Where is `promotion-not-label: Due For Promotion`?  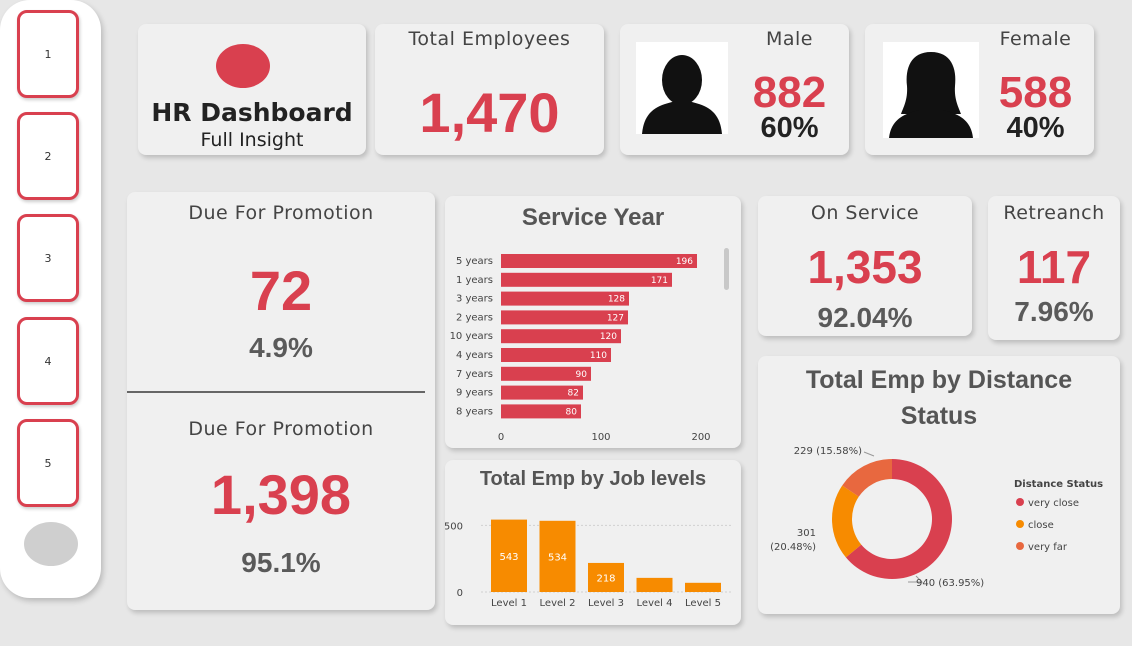 promotion-not-label: Due For Promotion is located at coordinates (281, 429).